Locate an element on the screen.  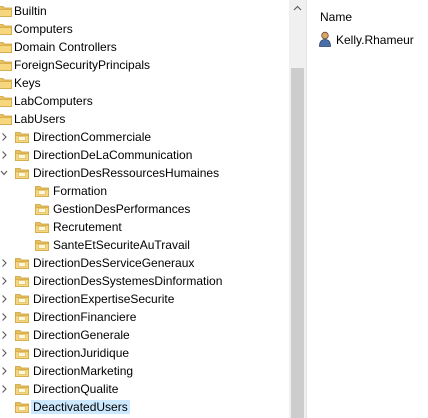
column-header-name: Name is located at coordinates (370, 12).